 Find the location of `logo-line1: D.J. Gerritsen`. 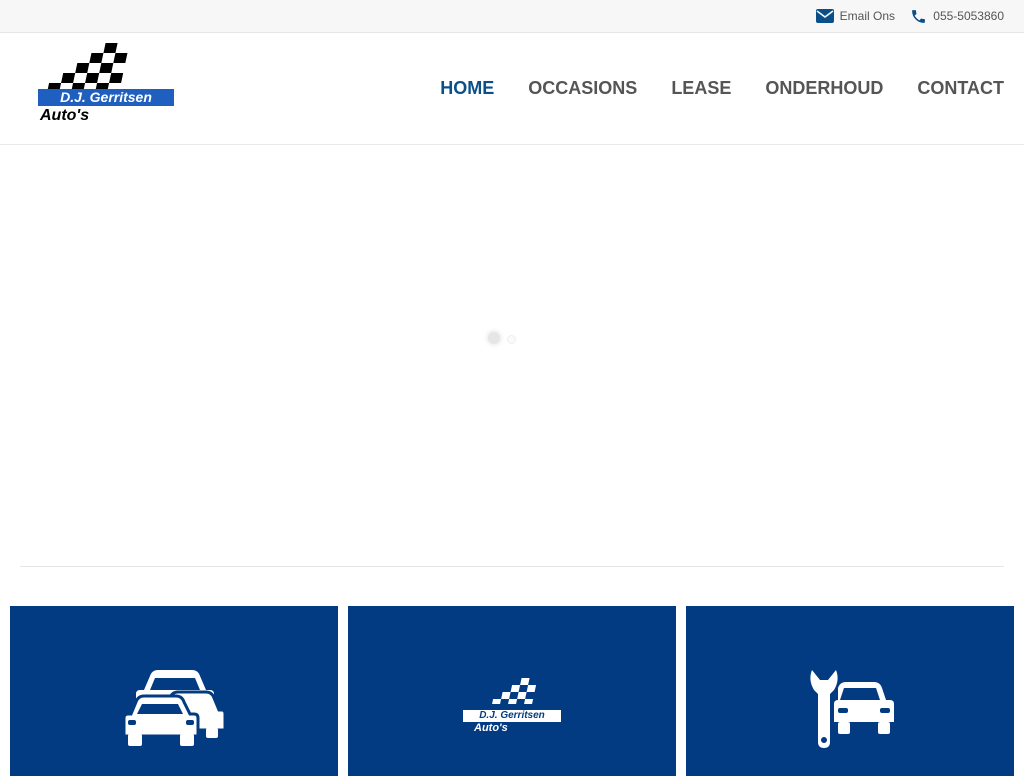

logo-line1: D.J. Gerritsen is located at coordinates (106, 97).